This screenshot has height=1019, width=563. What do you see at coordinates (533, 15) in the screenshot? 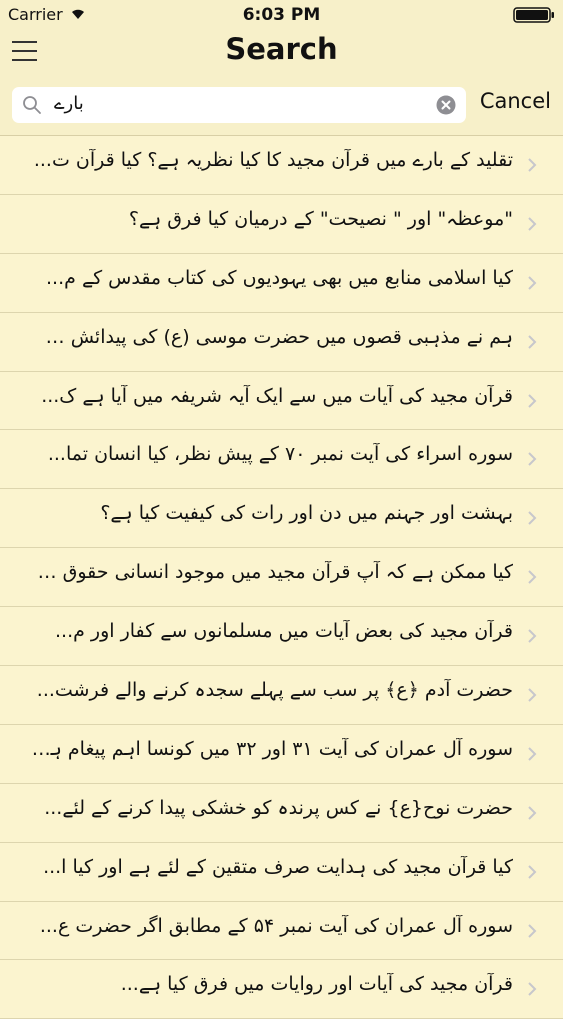
I see `battery-icon` at bounding box center [533, 15].